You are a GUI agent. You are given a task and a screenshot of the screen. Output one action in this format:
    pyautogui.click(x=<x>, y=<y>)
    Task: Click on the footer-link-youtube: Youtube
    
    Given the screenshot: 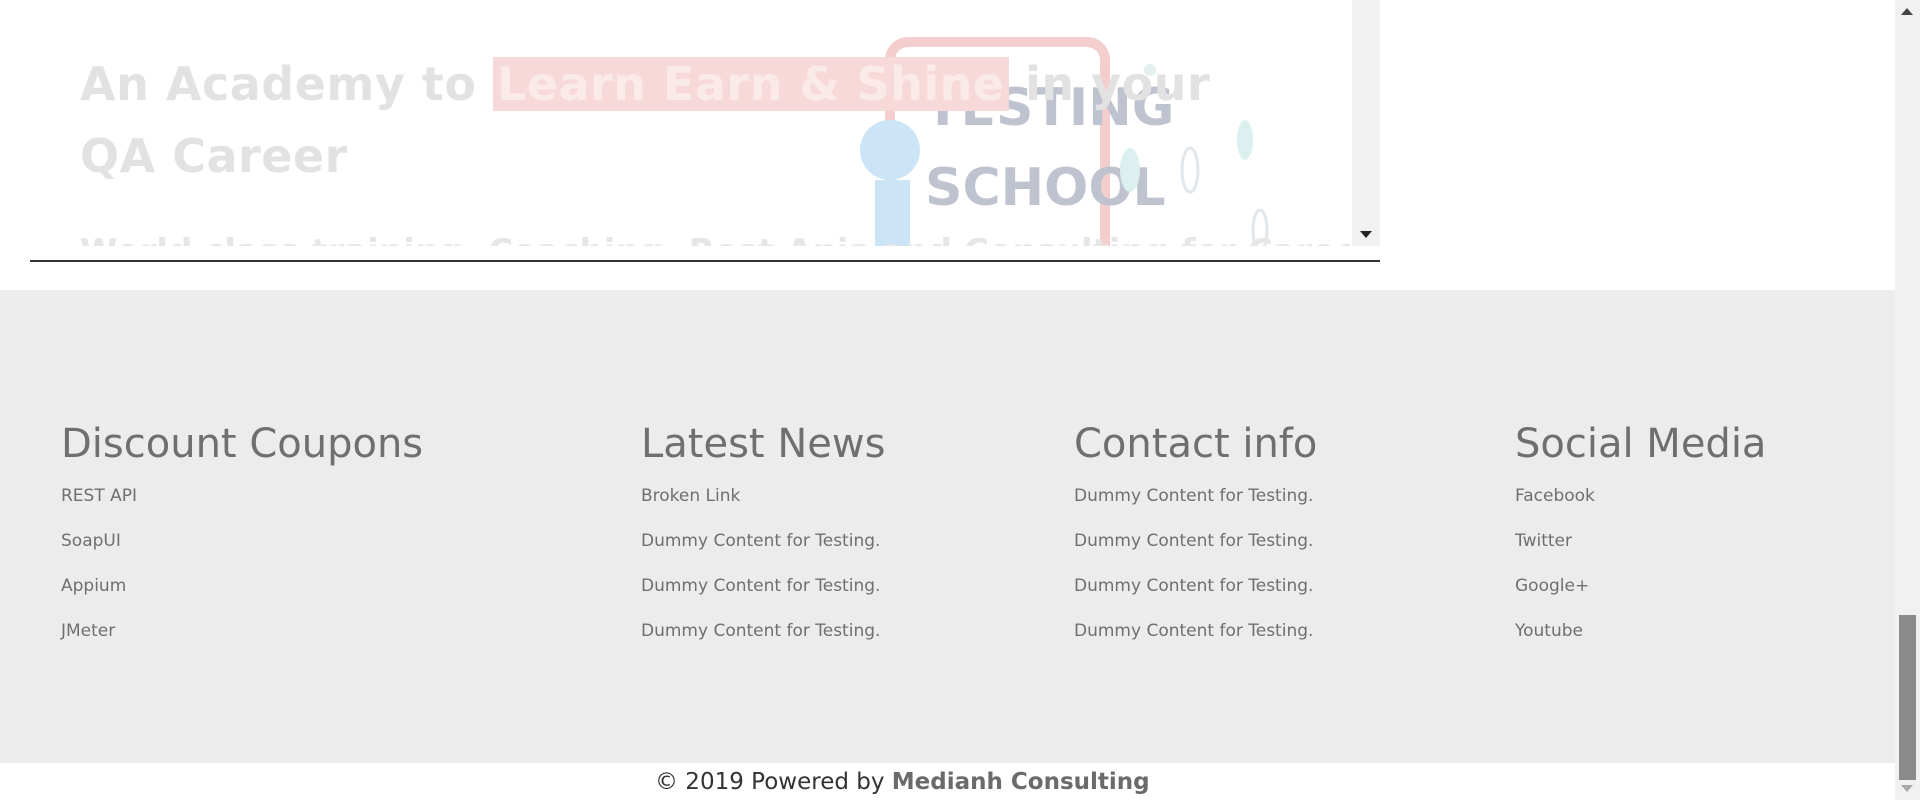 What is the action you would take?
    pyautogui.click(x=1549, y=631)
    